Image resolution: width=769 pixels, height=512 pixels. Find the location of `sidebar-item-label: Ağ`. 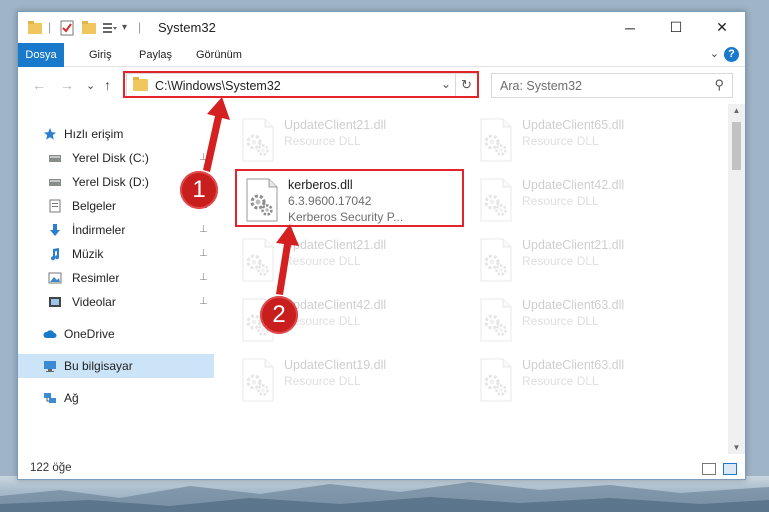

sidebar-item-label: Ağ is located at coordinates (71, 398).